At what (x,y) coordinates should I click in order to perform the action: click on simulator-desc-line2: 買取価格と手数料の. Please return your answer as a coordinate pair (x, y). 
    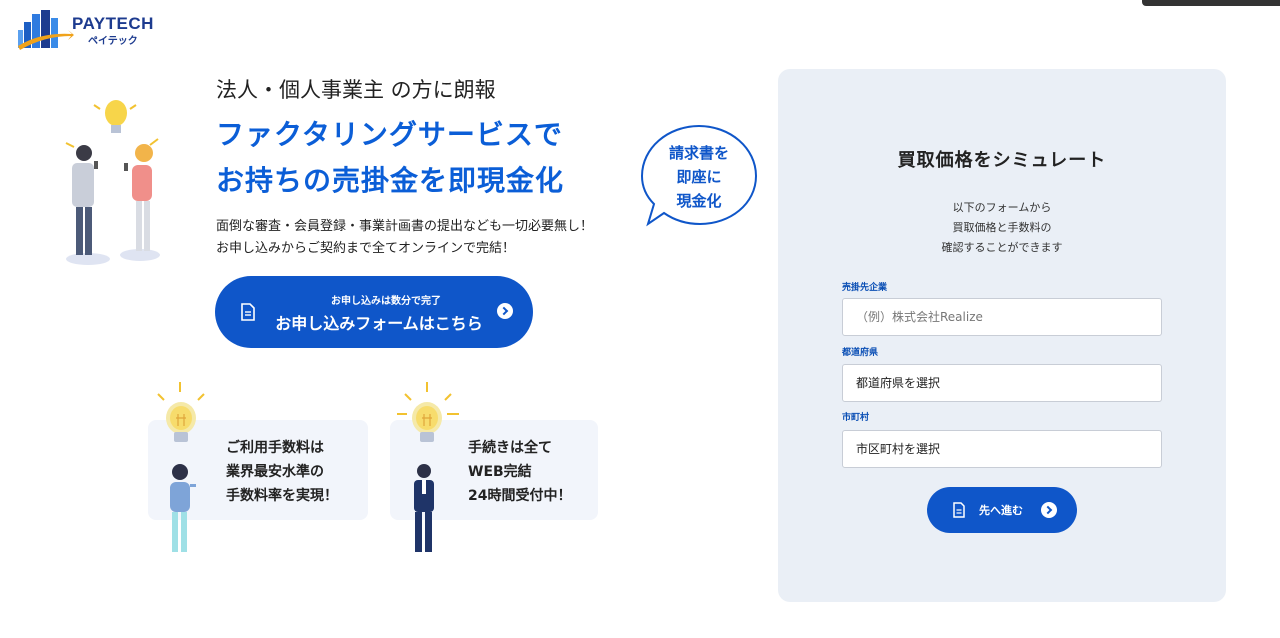
    Looking at the image, I should click on (1002, 227).